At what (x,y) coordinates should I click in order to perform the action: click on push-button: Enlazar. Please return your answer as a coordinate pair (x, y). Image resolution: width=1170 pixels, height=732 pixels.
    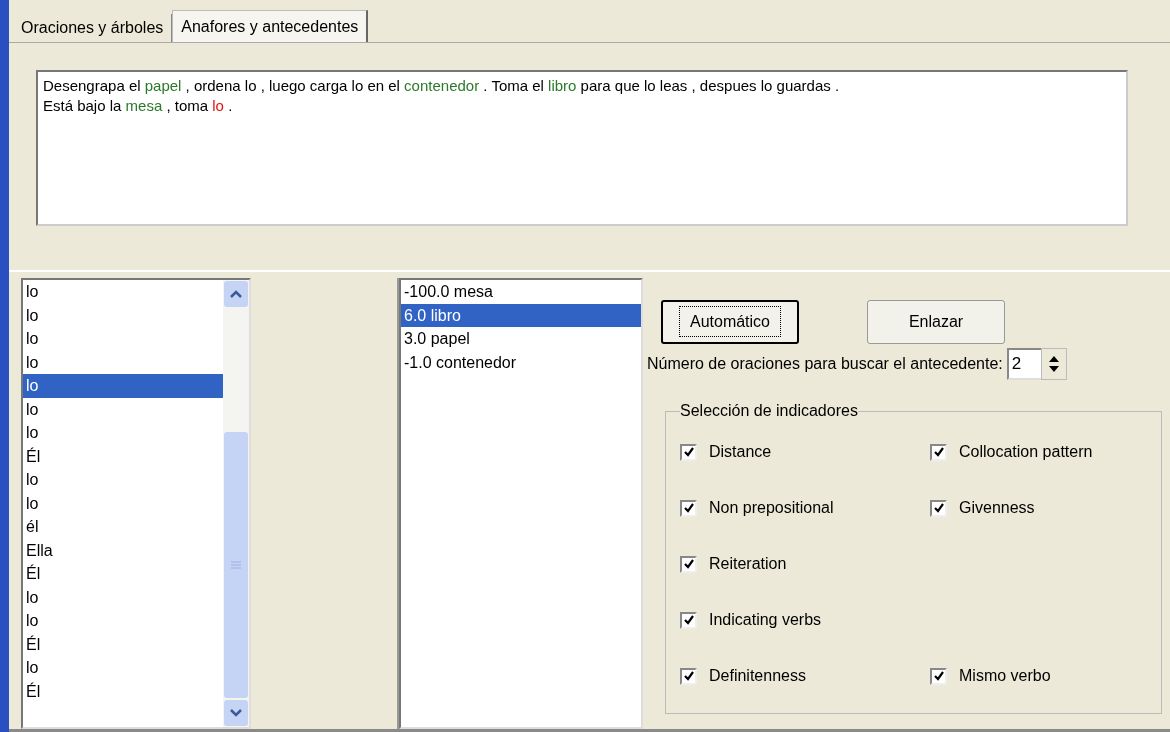
    Looking at the image, I should click on (936, 322).